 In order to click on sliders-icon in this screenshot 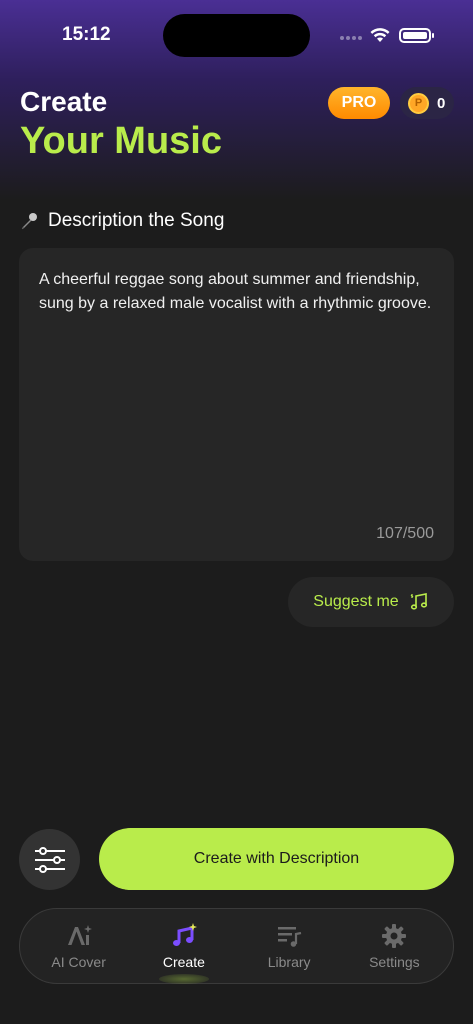, I will do `click(49, 859)`.